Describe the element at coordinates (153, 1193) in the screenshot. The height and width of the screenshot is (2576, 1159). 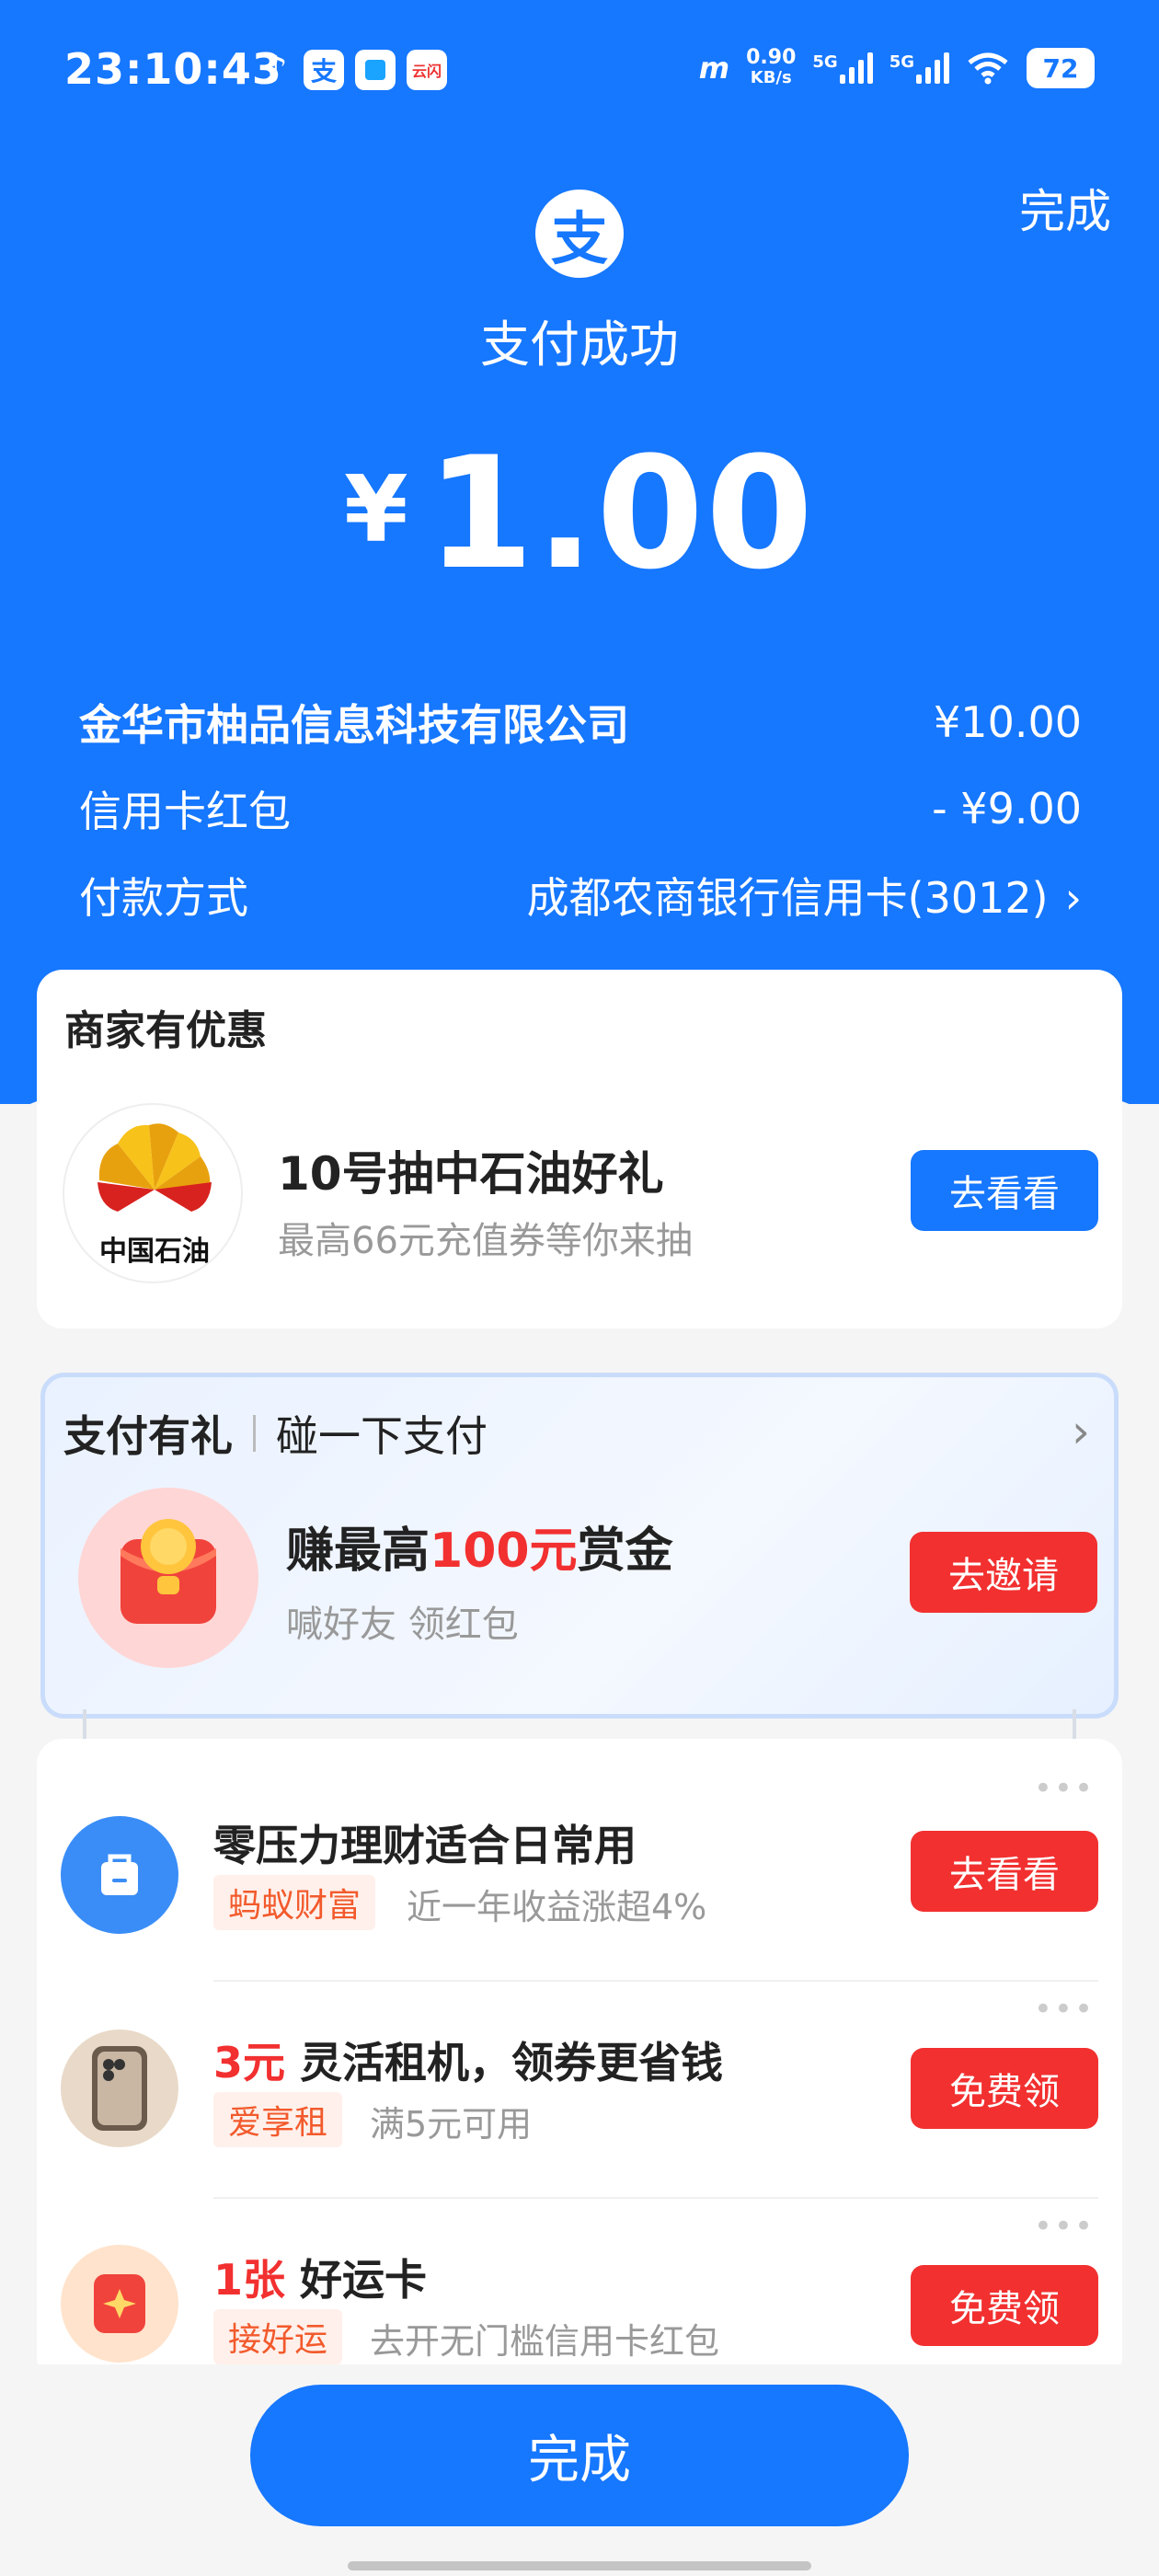
I see `petrochina-logo: 中国石油` at that location.